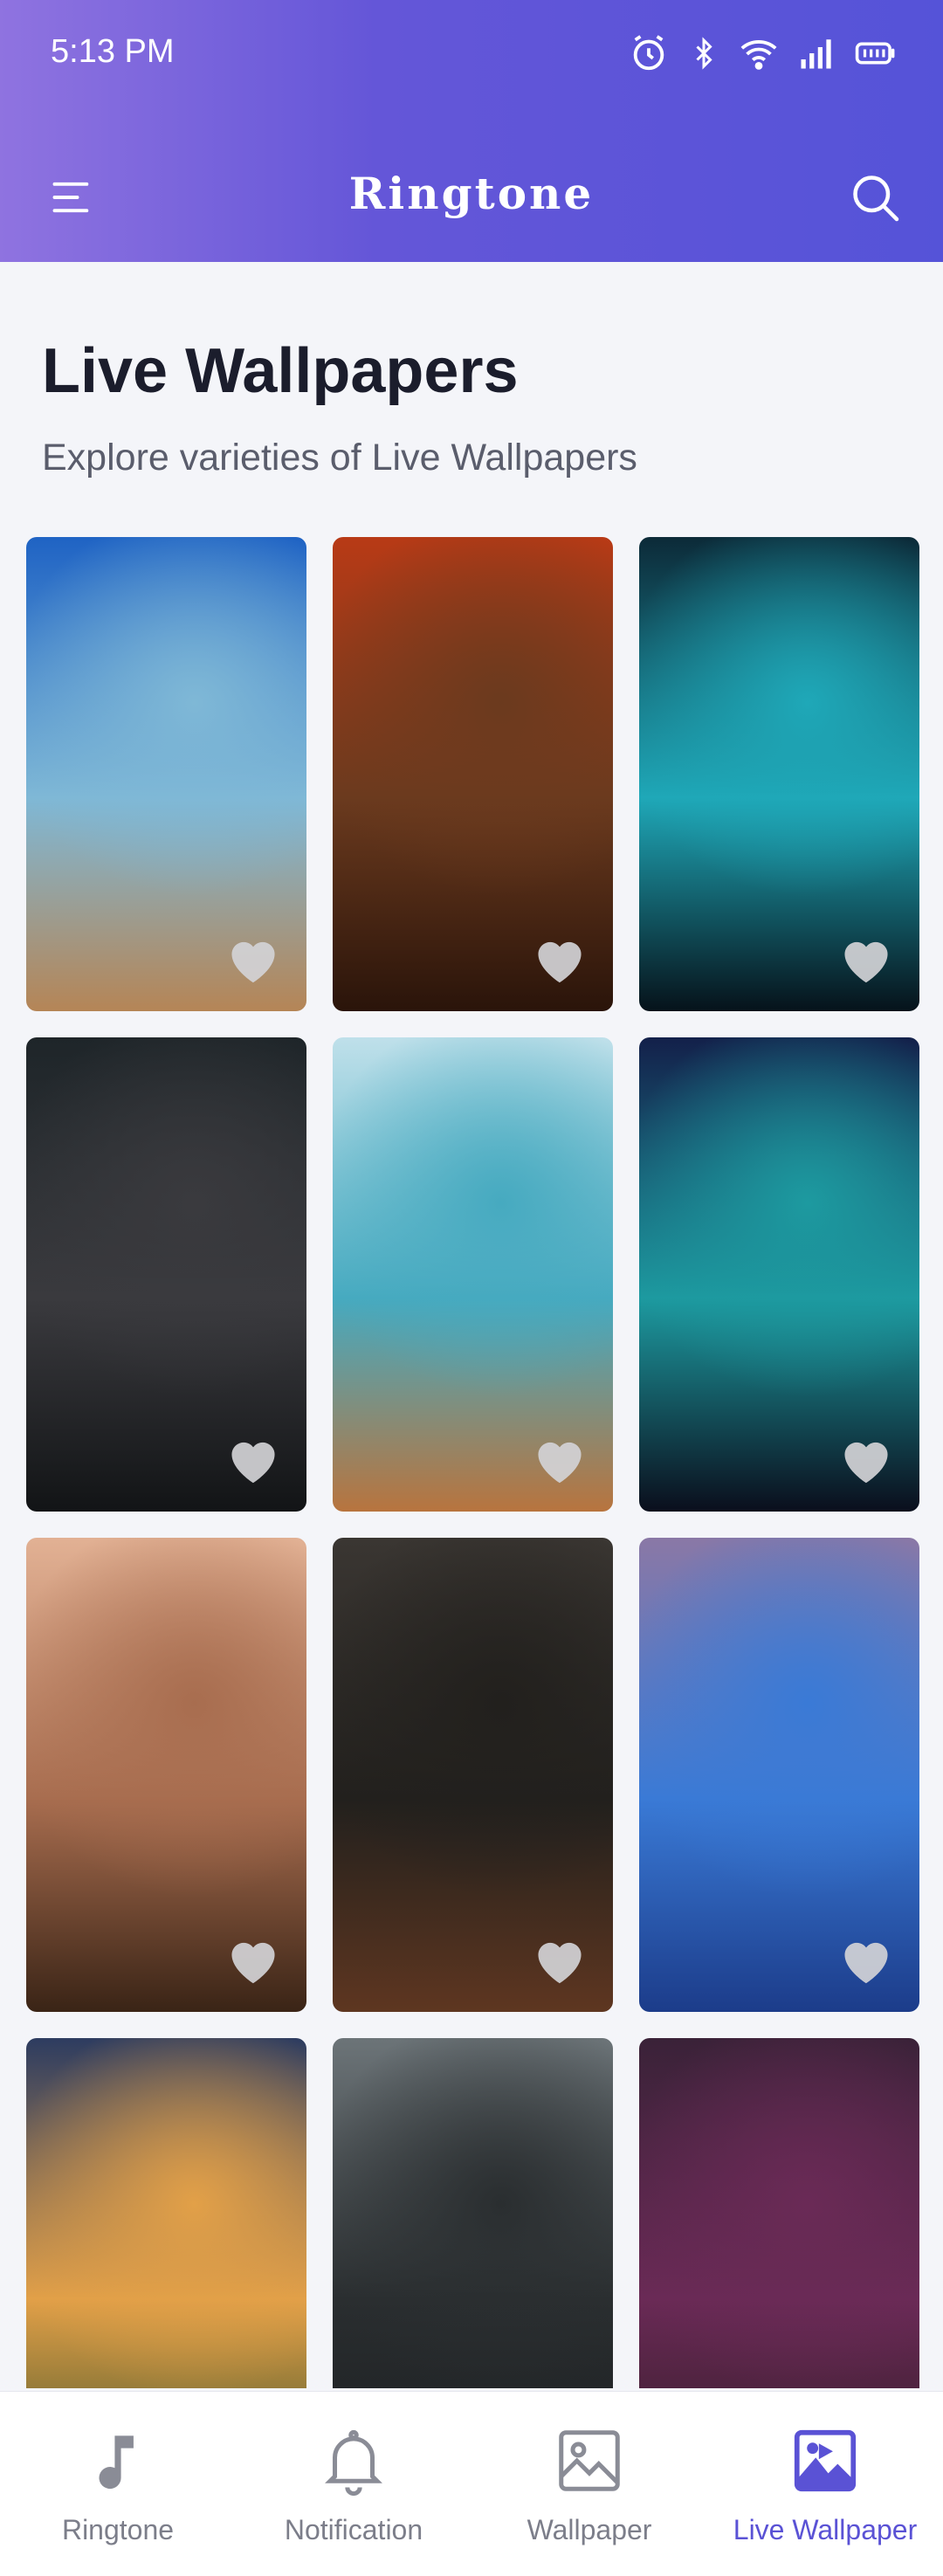 This screenshot has width=943, height=2576. What do you see at coordinates (339, 458) in the screenshot?
I see `page-subtitle: Explore varieties of Live Wallpapers` at bounding box center [339, 458].